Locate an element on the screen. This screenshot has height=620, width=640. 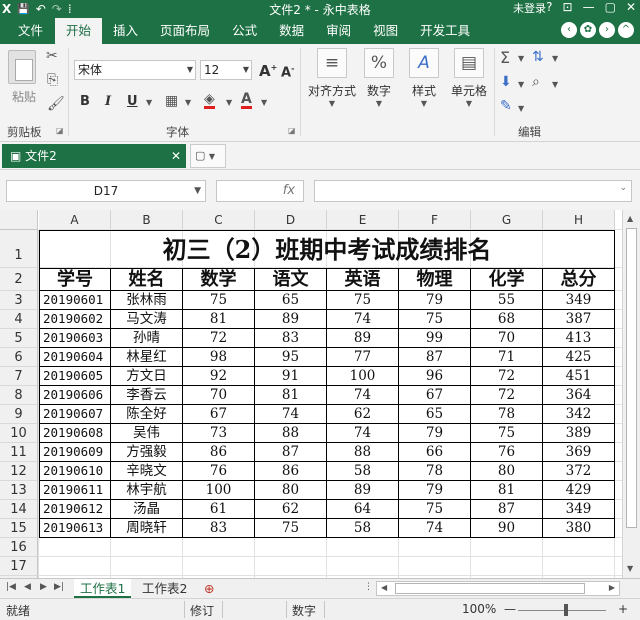
font-dialog-launcher-icon: ◪ is located at coordinates (292, 130).